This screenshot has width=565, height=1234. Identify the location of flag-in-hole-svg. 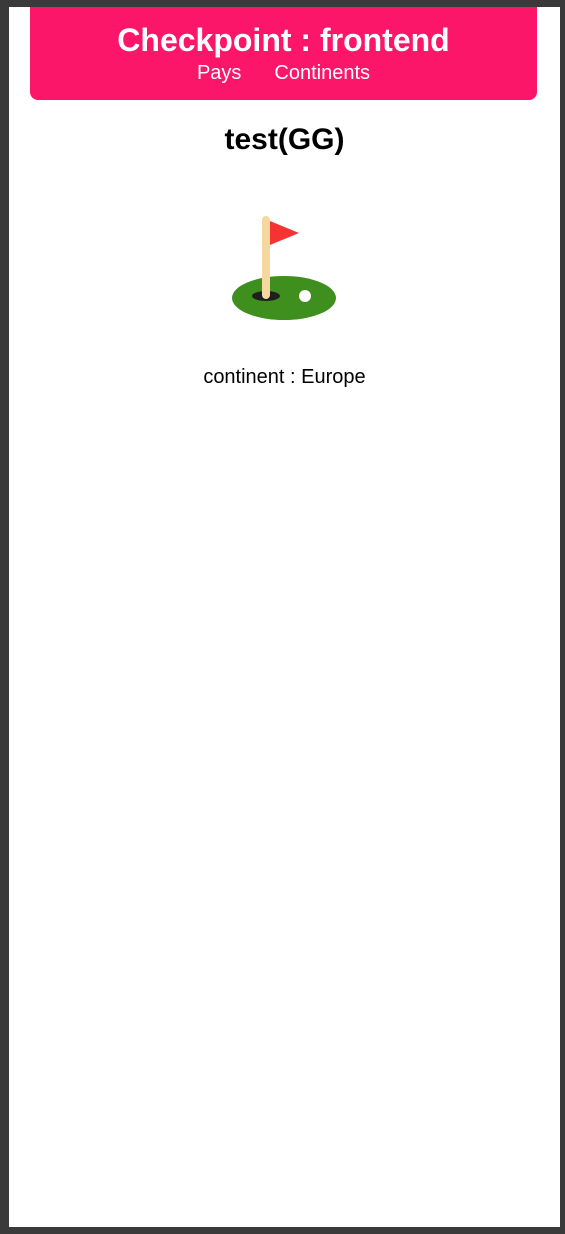
(284, 268).